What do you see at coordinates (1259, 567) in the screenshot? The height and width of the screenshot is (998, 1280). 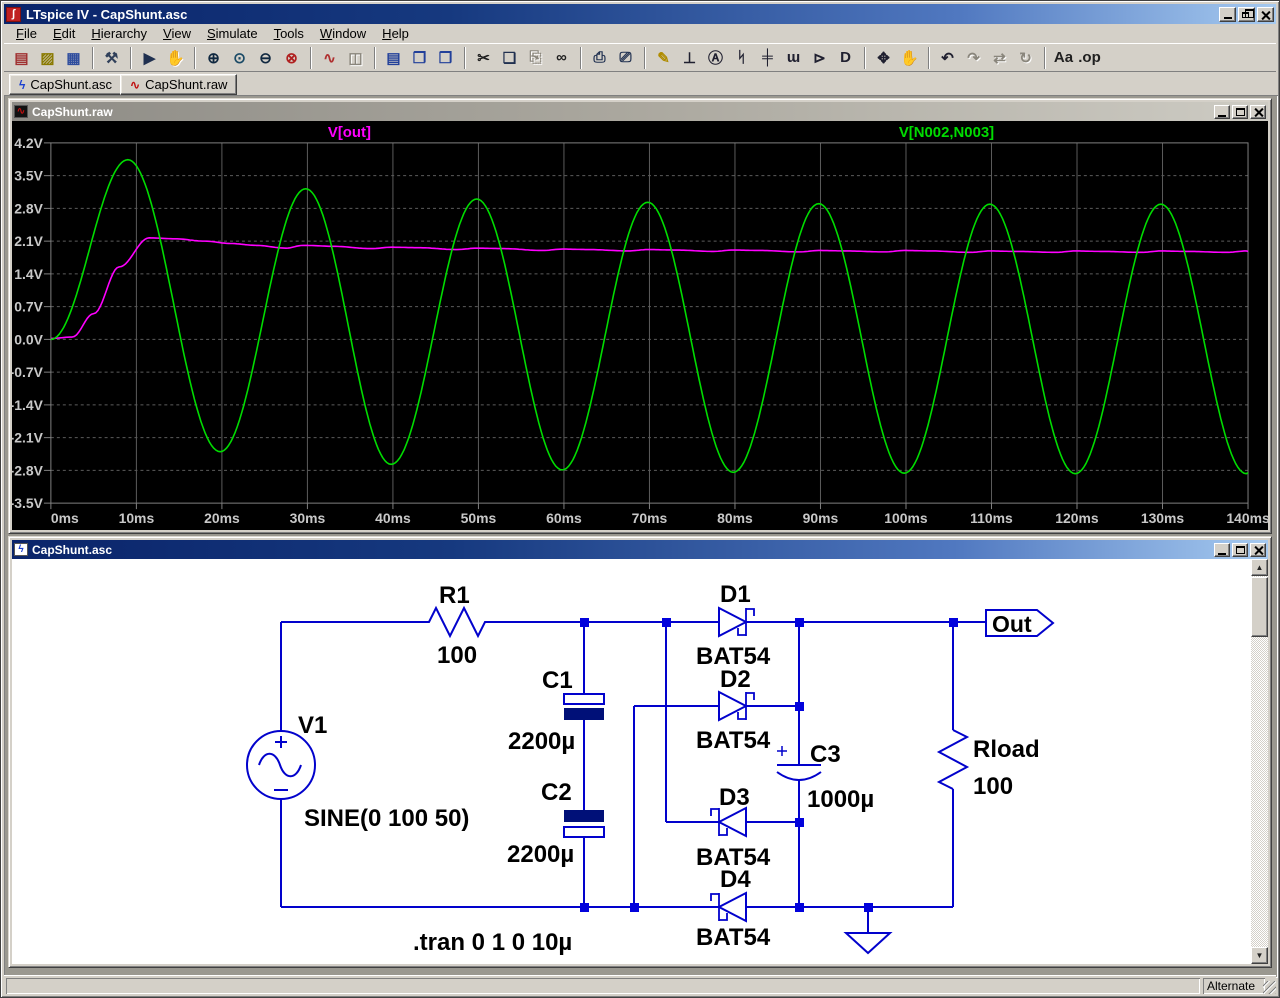 I see `scroll-up-button: ▲` at bounding box center [1259, 567].